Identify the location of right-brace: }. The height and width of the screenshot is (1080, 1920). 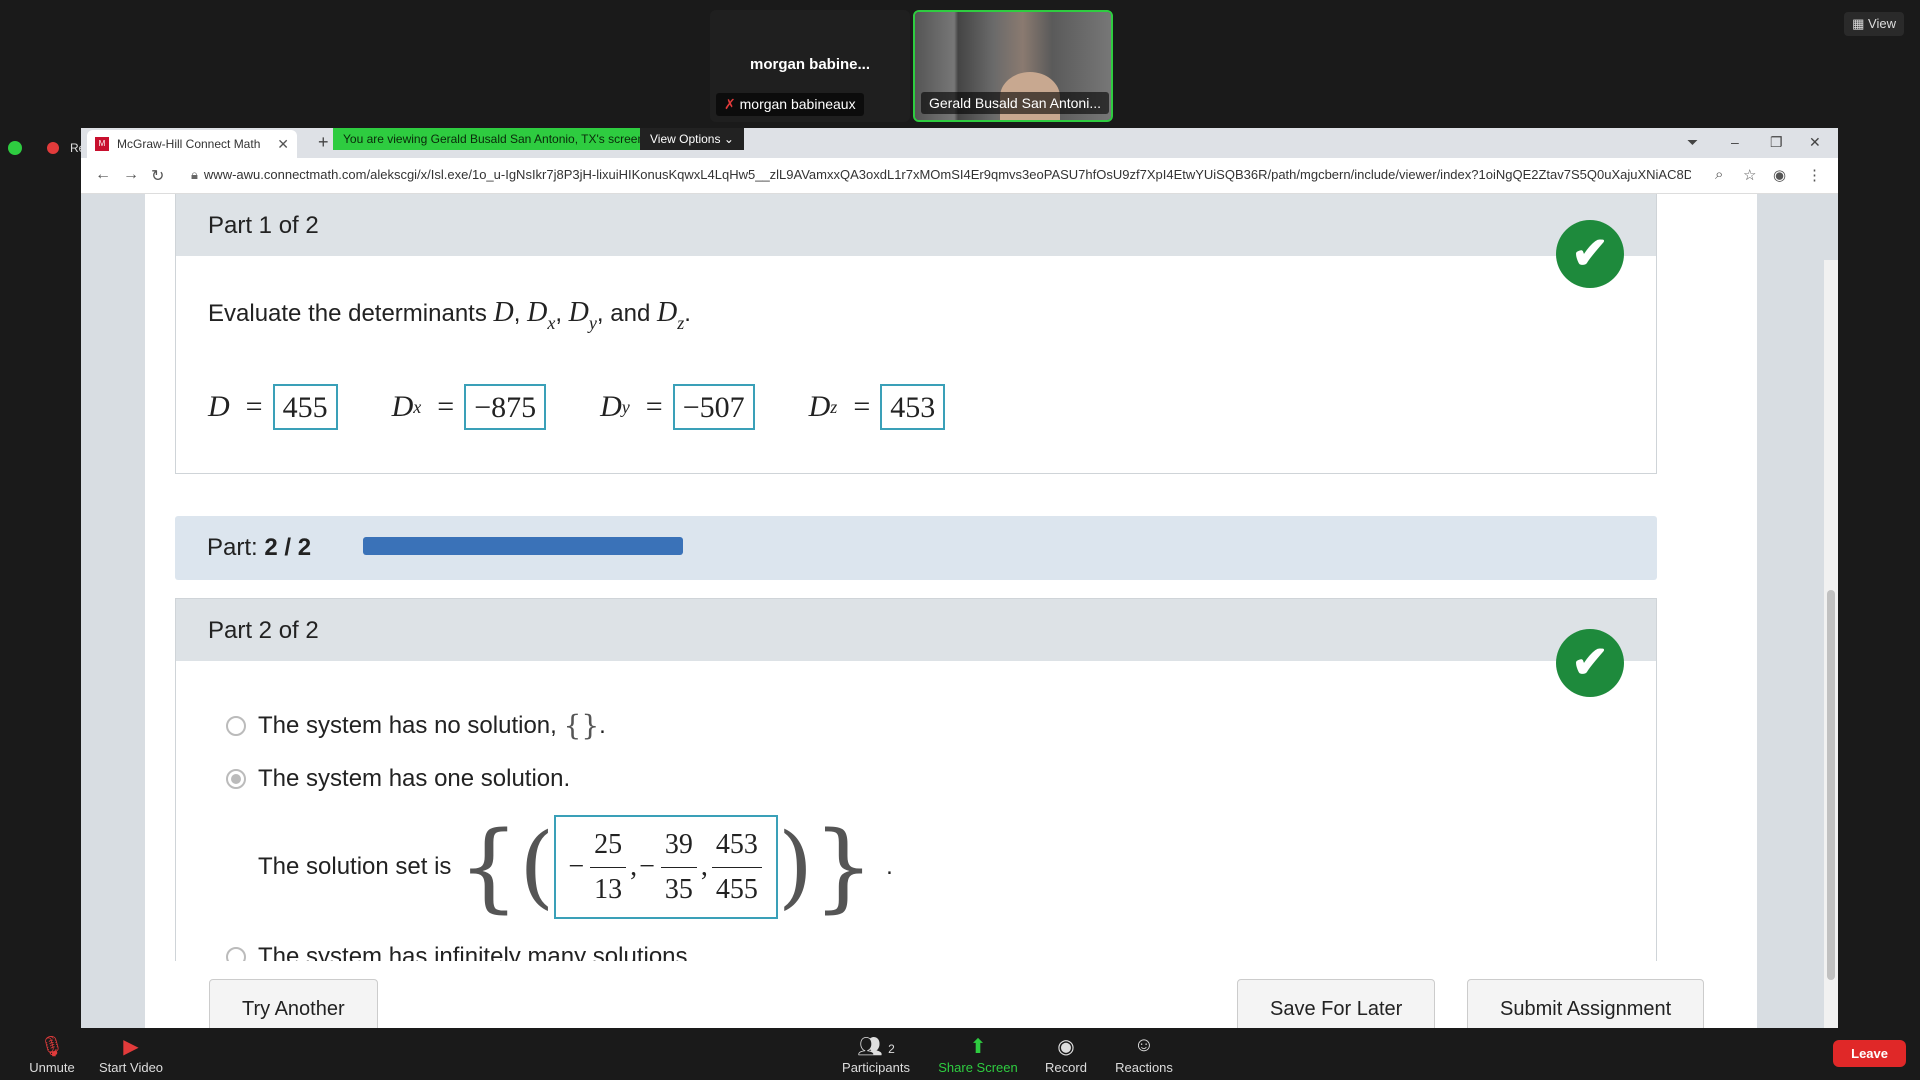
(844, 867).